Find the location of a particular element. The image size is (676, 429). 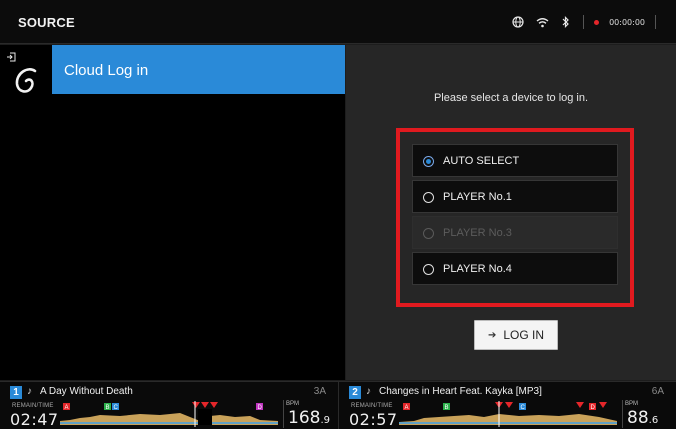

bpm-value: 168.9 is located at coordinates (309, 418).